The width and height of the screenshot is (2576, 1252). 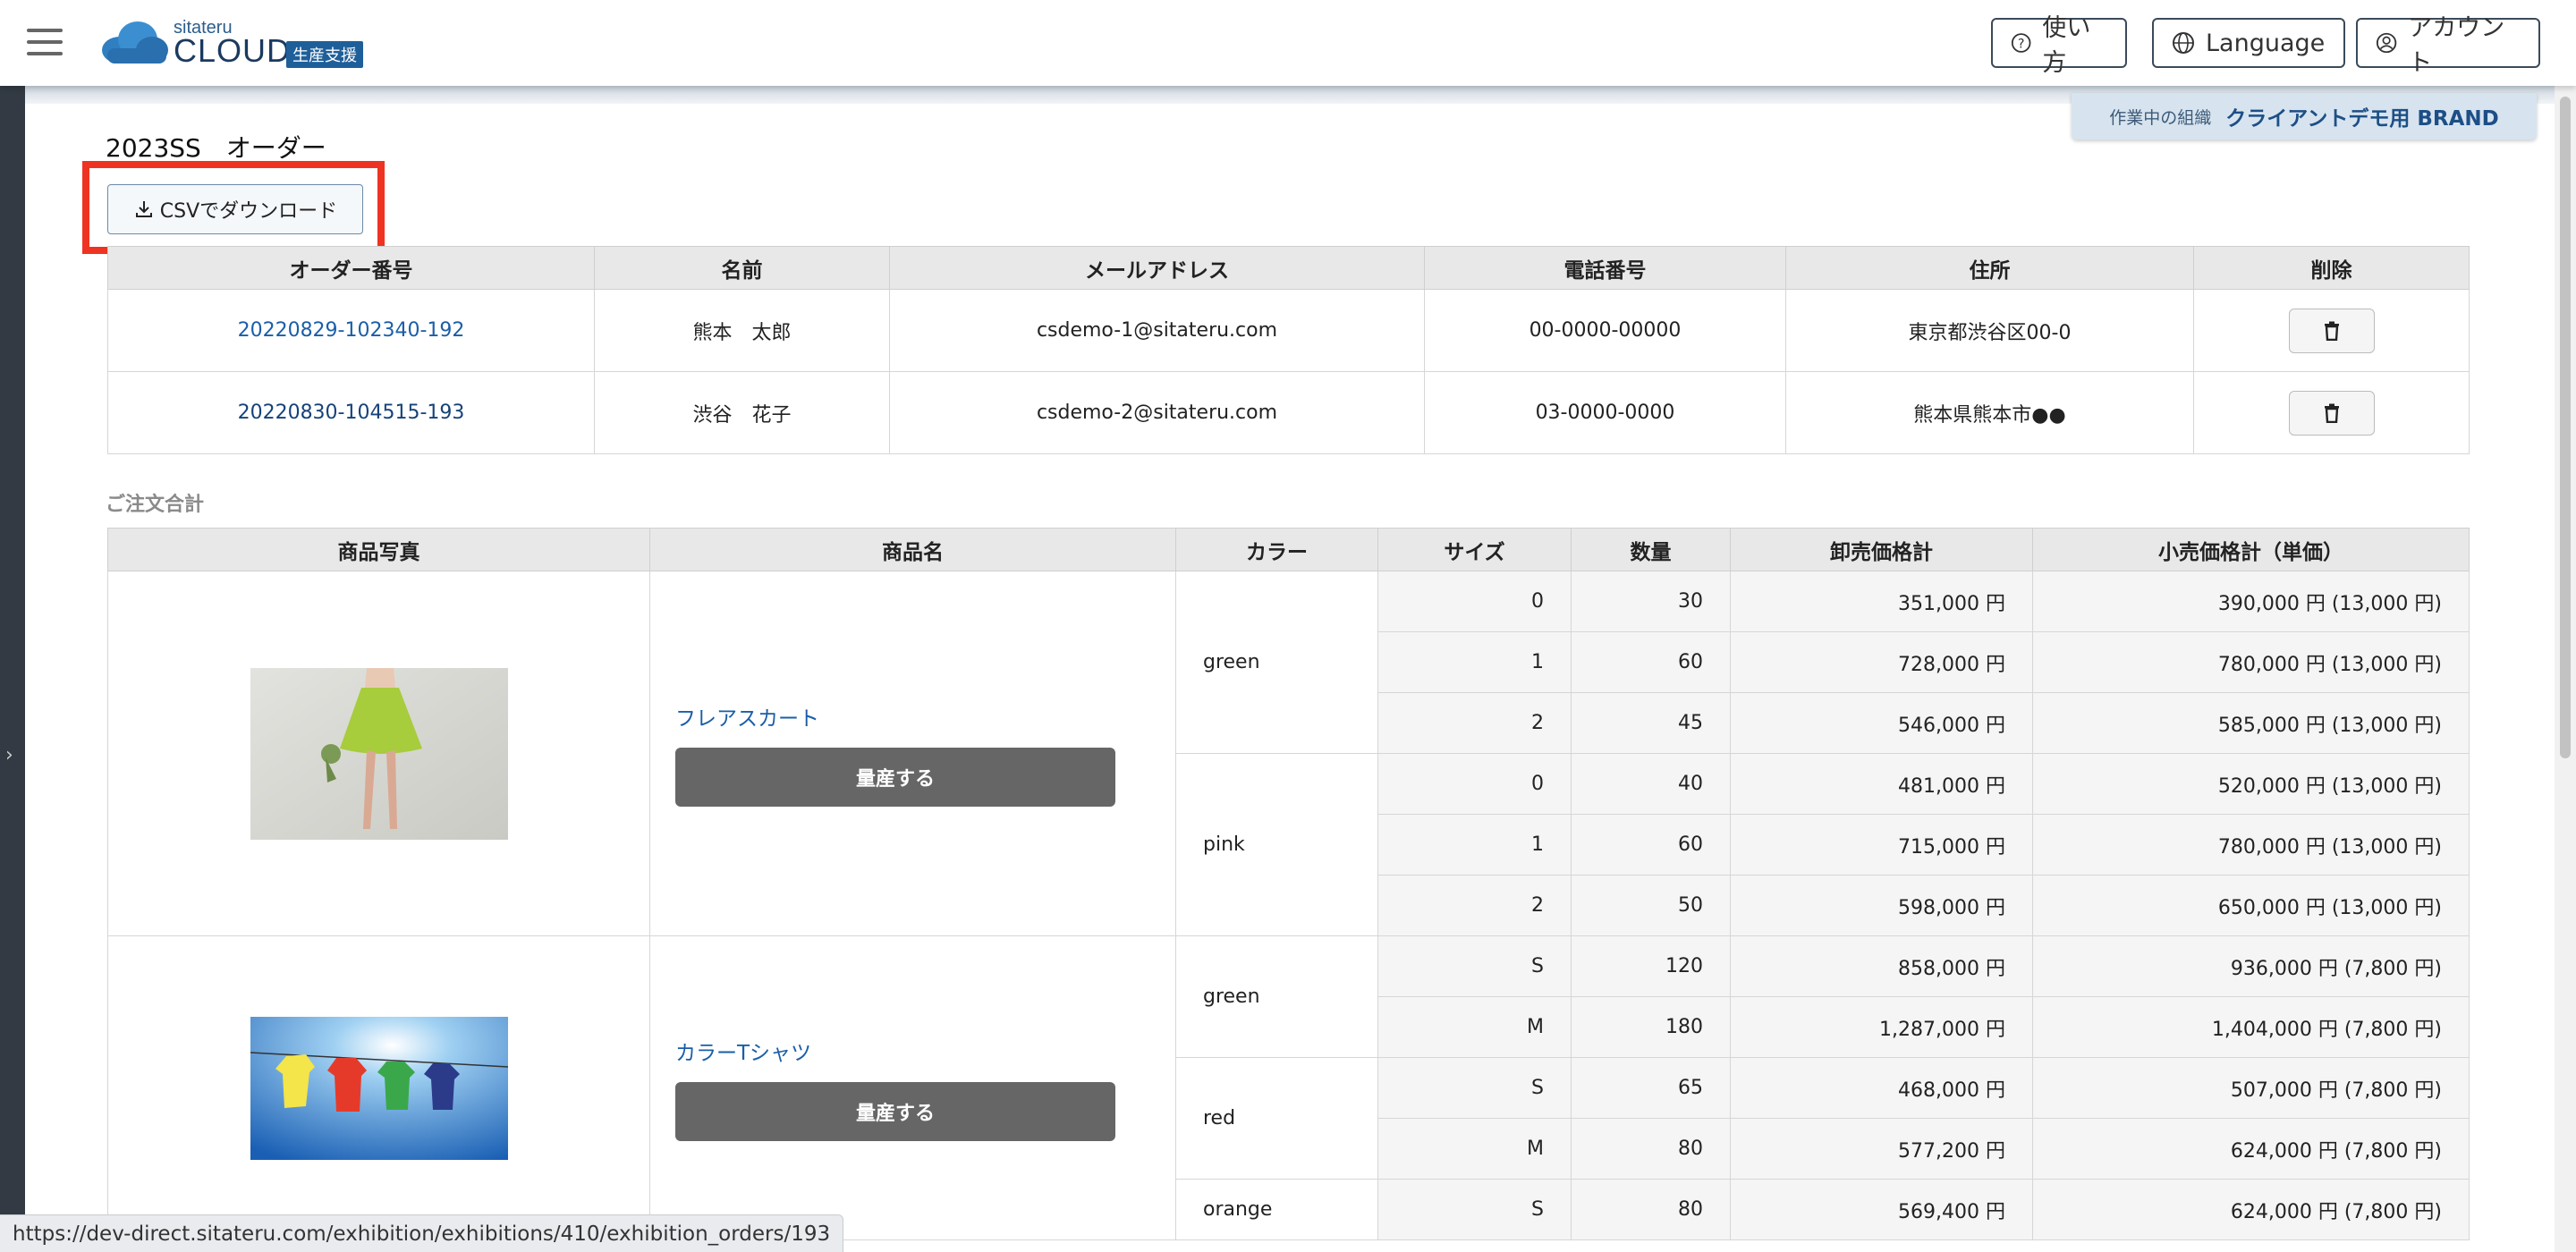 I want to click on order-summary-label: ご注文合計, so click(x=155, y=505).